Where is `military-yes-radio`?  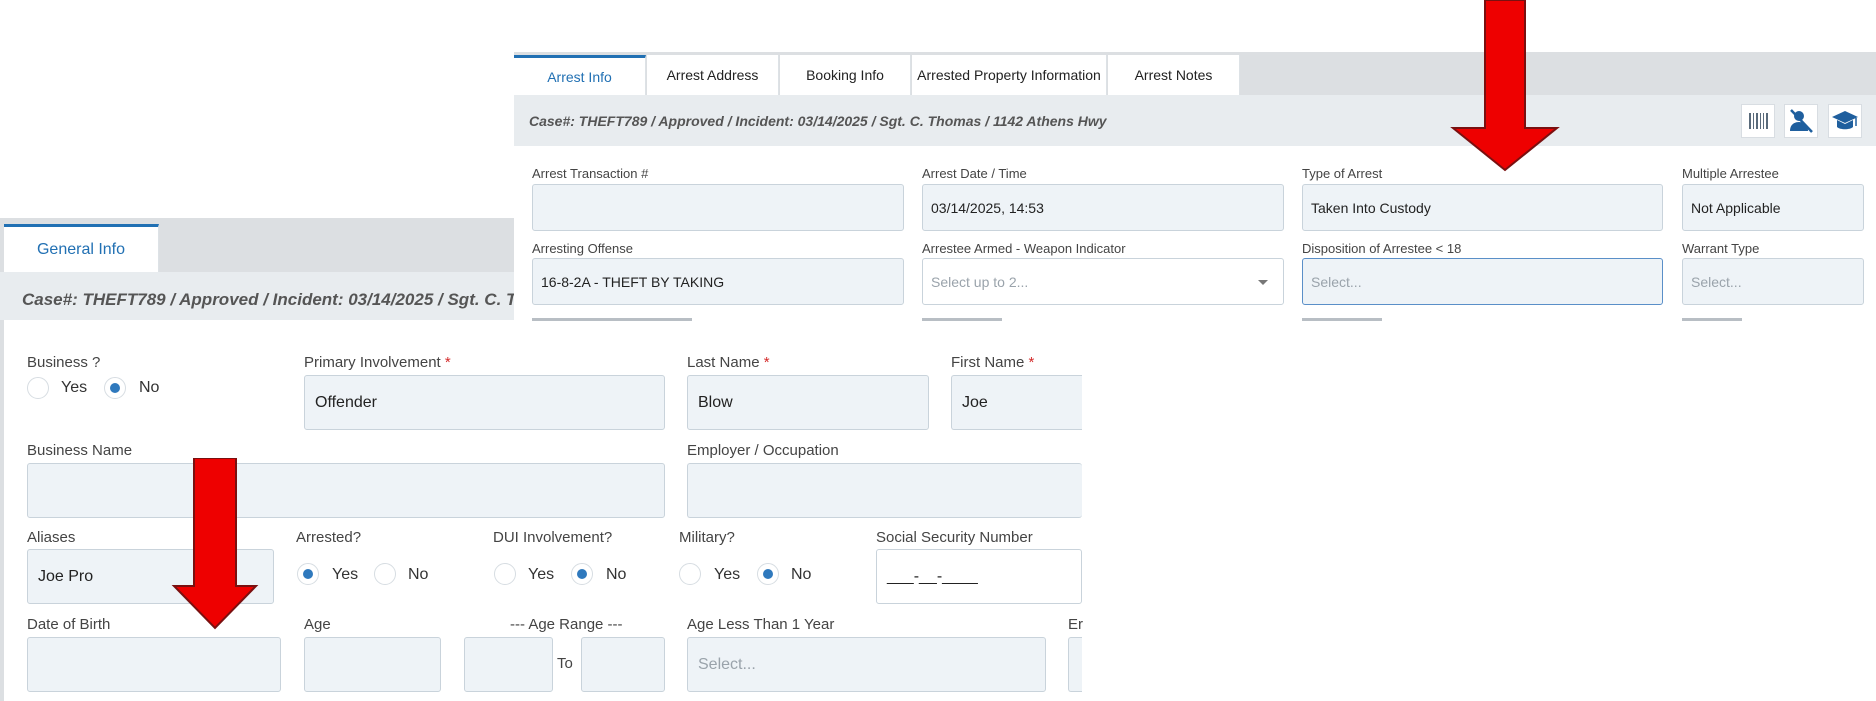 military-yes-radio is located at coordinates (690, 574).